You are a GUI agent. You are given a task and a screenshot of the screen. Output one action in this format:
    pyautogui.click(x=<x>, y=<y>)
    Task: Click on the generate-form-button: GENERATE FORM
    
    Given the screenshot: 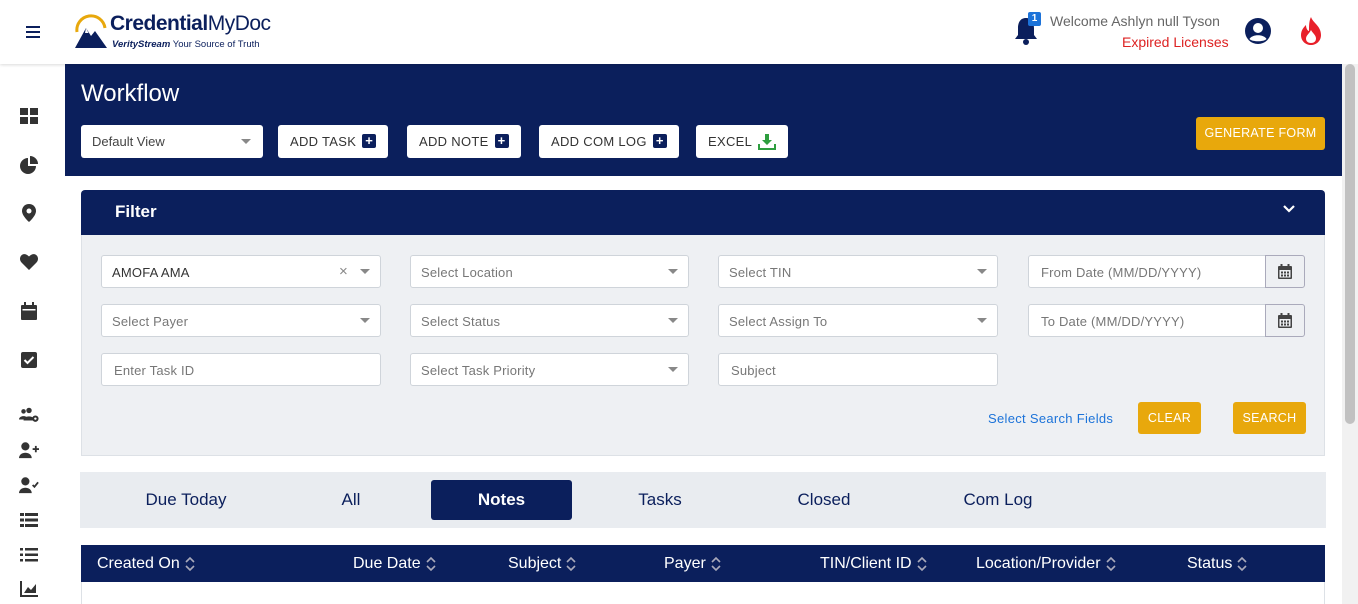 What is the action you would take?
    pyautogui.click(x=1260, y=133)
    